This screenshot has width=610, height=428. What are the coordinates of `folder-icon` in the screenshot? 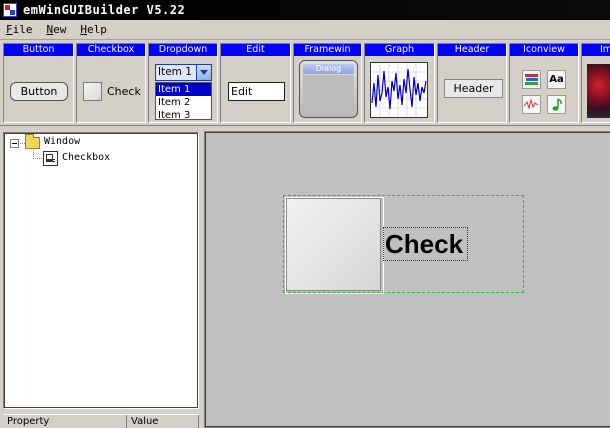 It's located at (32, 141).